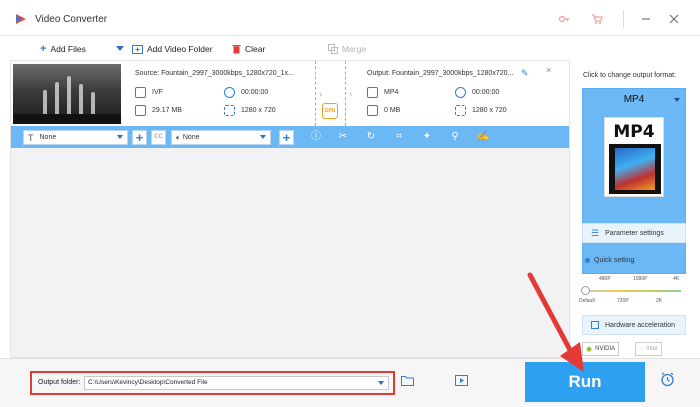 Image resolution: width=700 pixels, height=407 pixels. What do you see at coordinates (236, 383) in the screenshot?
I see `output-folder-input: C:\Users\Kevincy\Desktop\Converted File` at bounding box center [236, 383].